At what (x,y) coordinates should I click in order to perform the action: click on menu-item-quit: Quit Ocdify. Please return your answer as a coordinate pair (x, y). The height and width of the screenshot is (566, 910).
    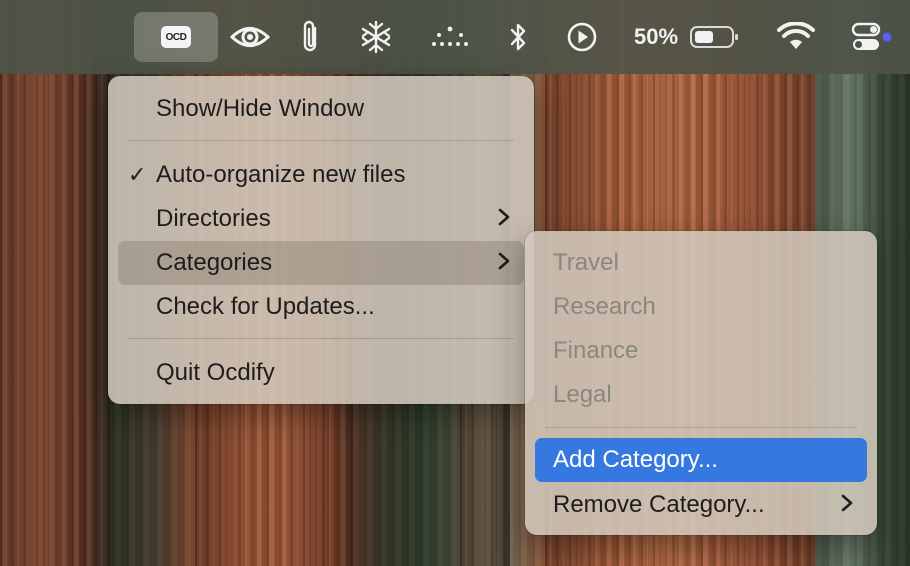
    Looking at the image, I should click on (321, 373).